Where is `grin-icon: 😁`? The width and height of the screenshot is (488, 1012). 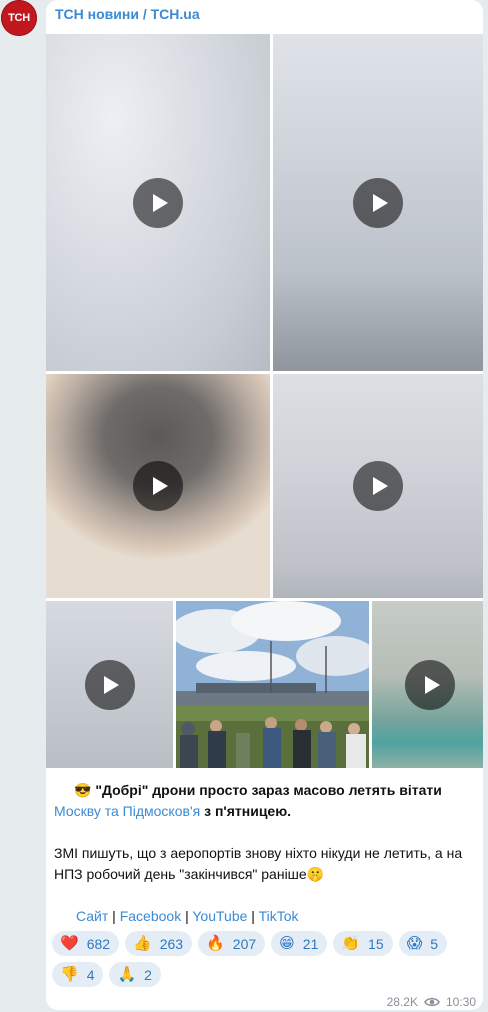 grin-icon: 😁 is located at coordinates (287, 943).